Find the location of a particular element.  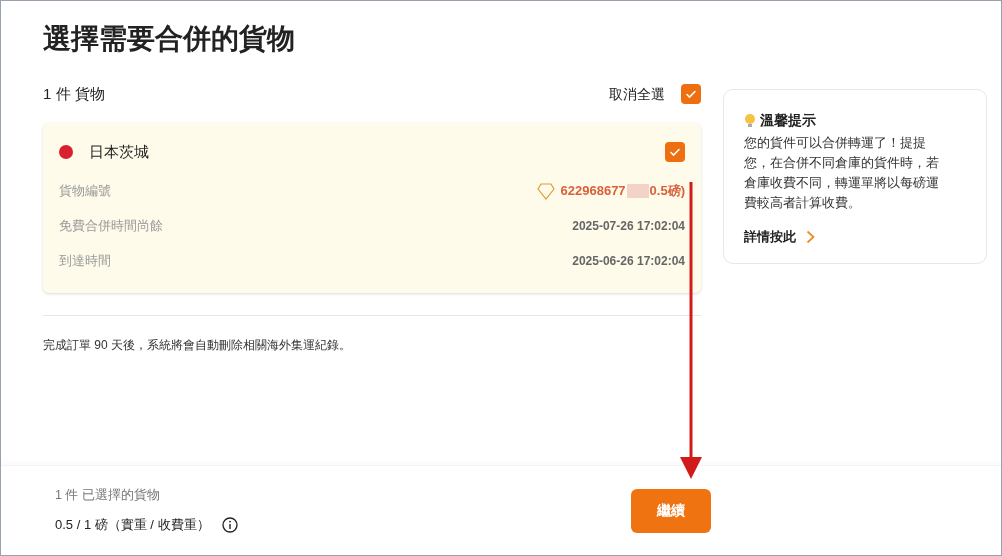

tip-text: 您的貨件可以合併轉運了！提提您，在合併不同倉庫的貨件時，若倉庫收費不同，轉運單將以每磅運費較高者計算收費。 is located at coordinates (842, 173).